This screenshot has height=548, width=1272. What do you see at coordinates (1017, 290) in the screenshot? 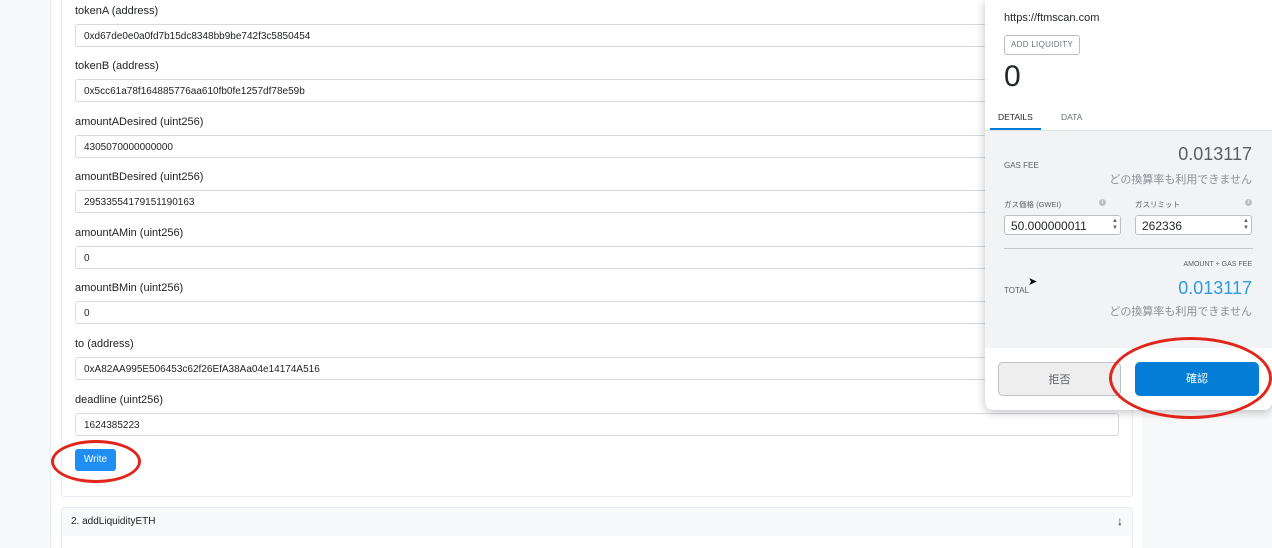
I see `total-label: TOTAL` at bounding box center [1017, 290].